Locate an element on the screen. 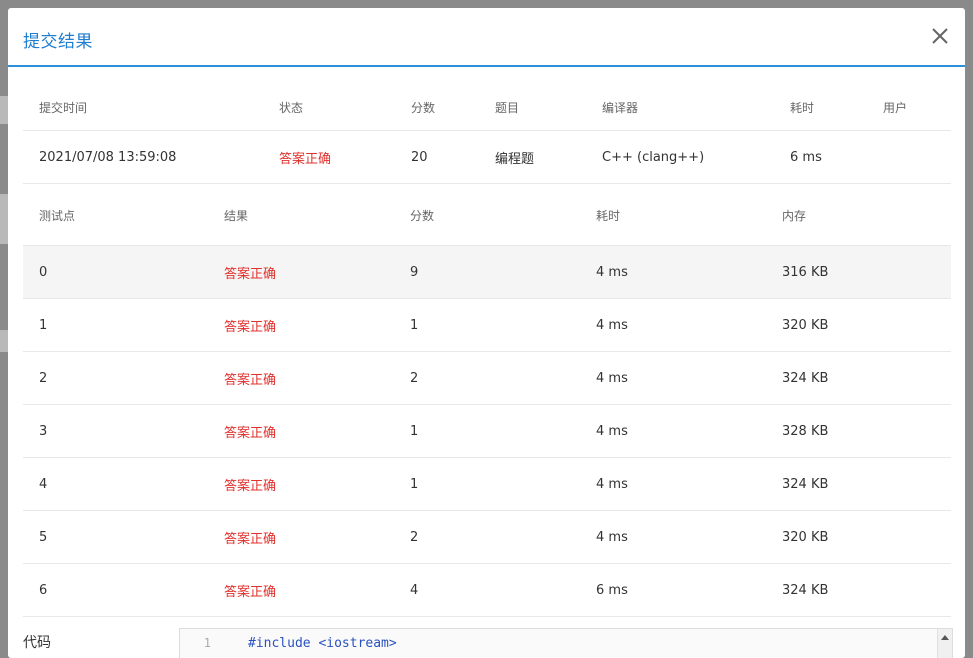 The image size is (973, 658). case-id: 6 is located at coordinates (43, 590).